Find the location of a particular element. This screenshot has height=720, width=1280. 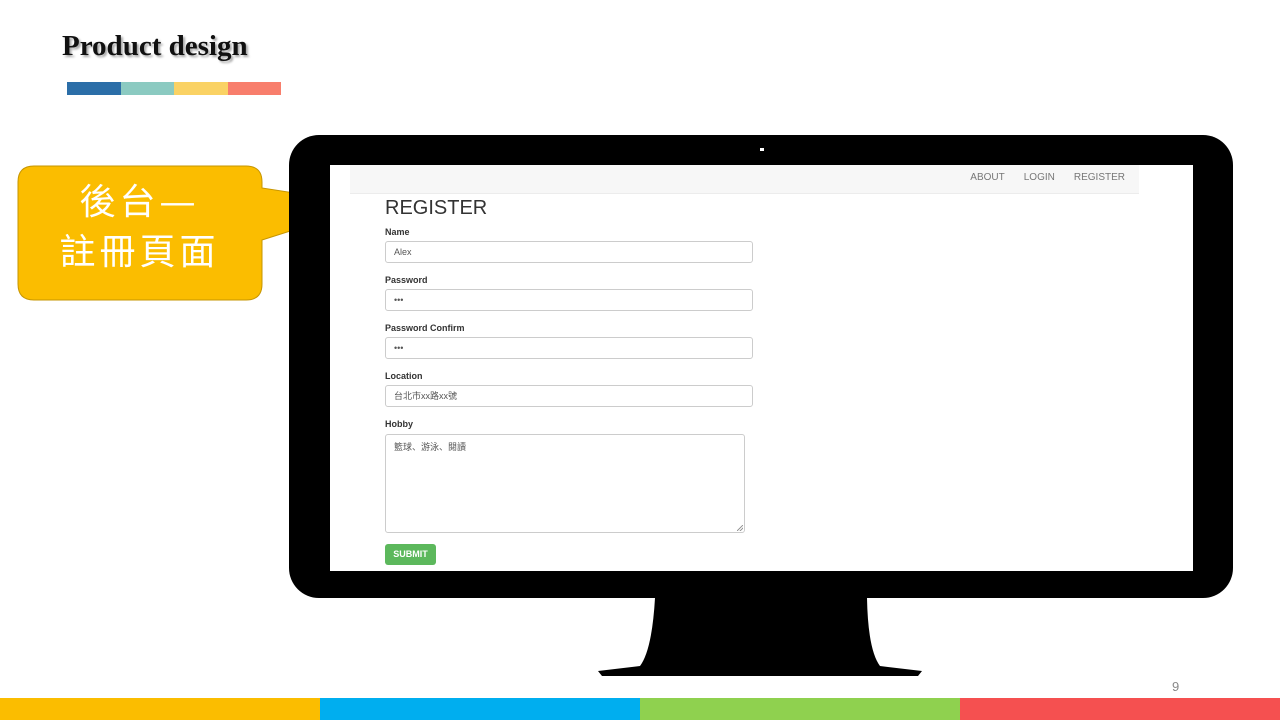

password-input: ••• is located at coordinates (569, 300).